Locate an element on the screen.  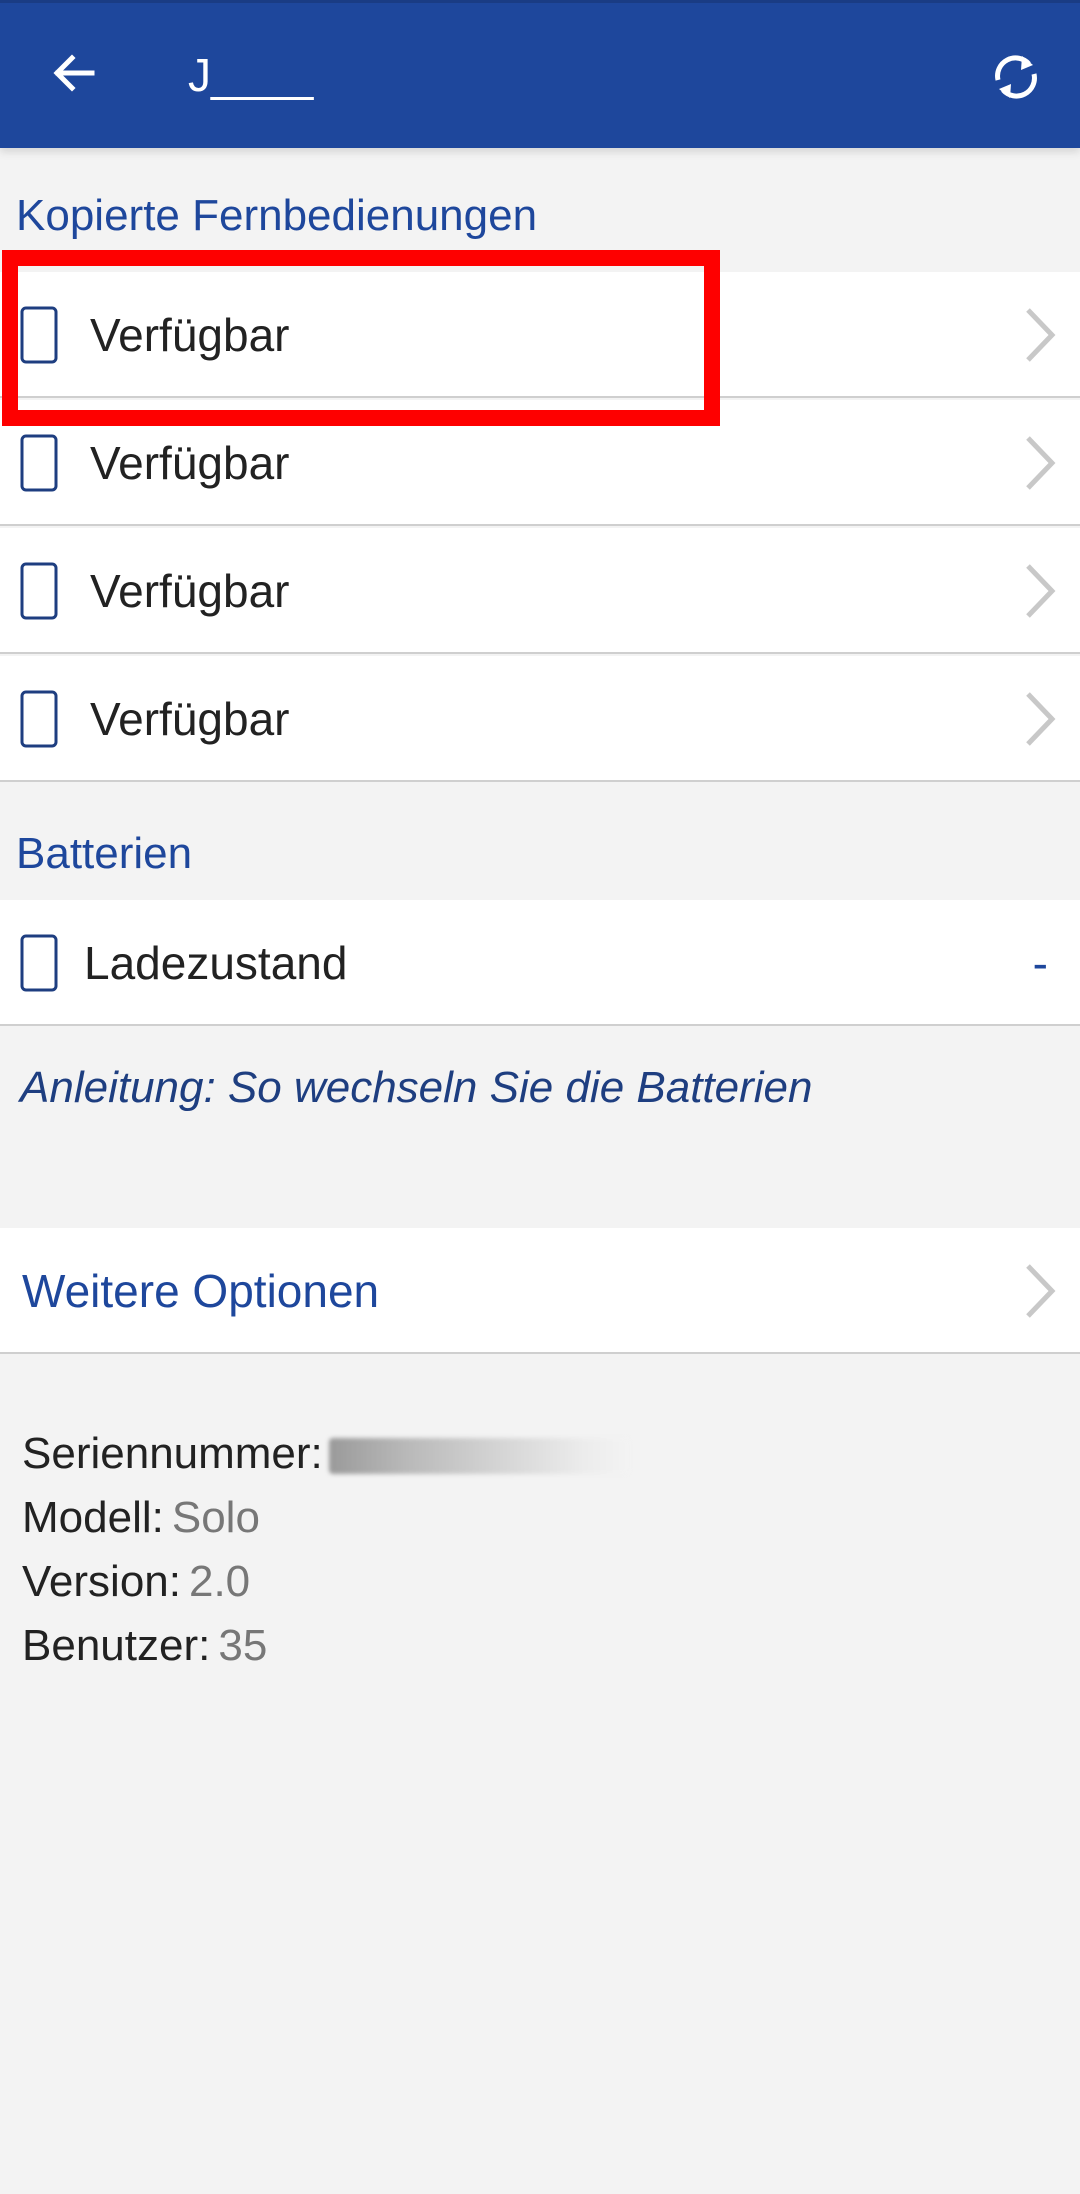
serial-number-label: Seriennummer: is located at coordinates (172, 1453).